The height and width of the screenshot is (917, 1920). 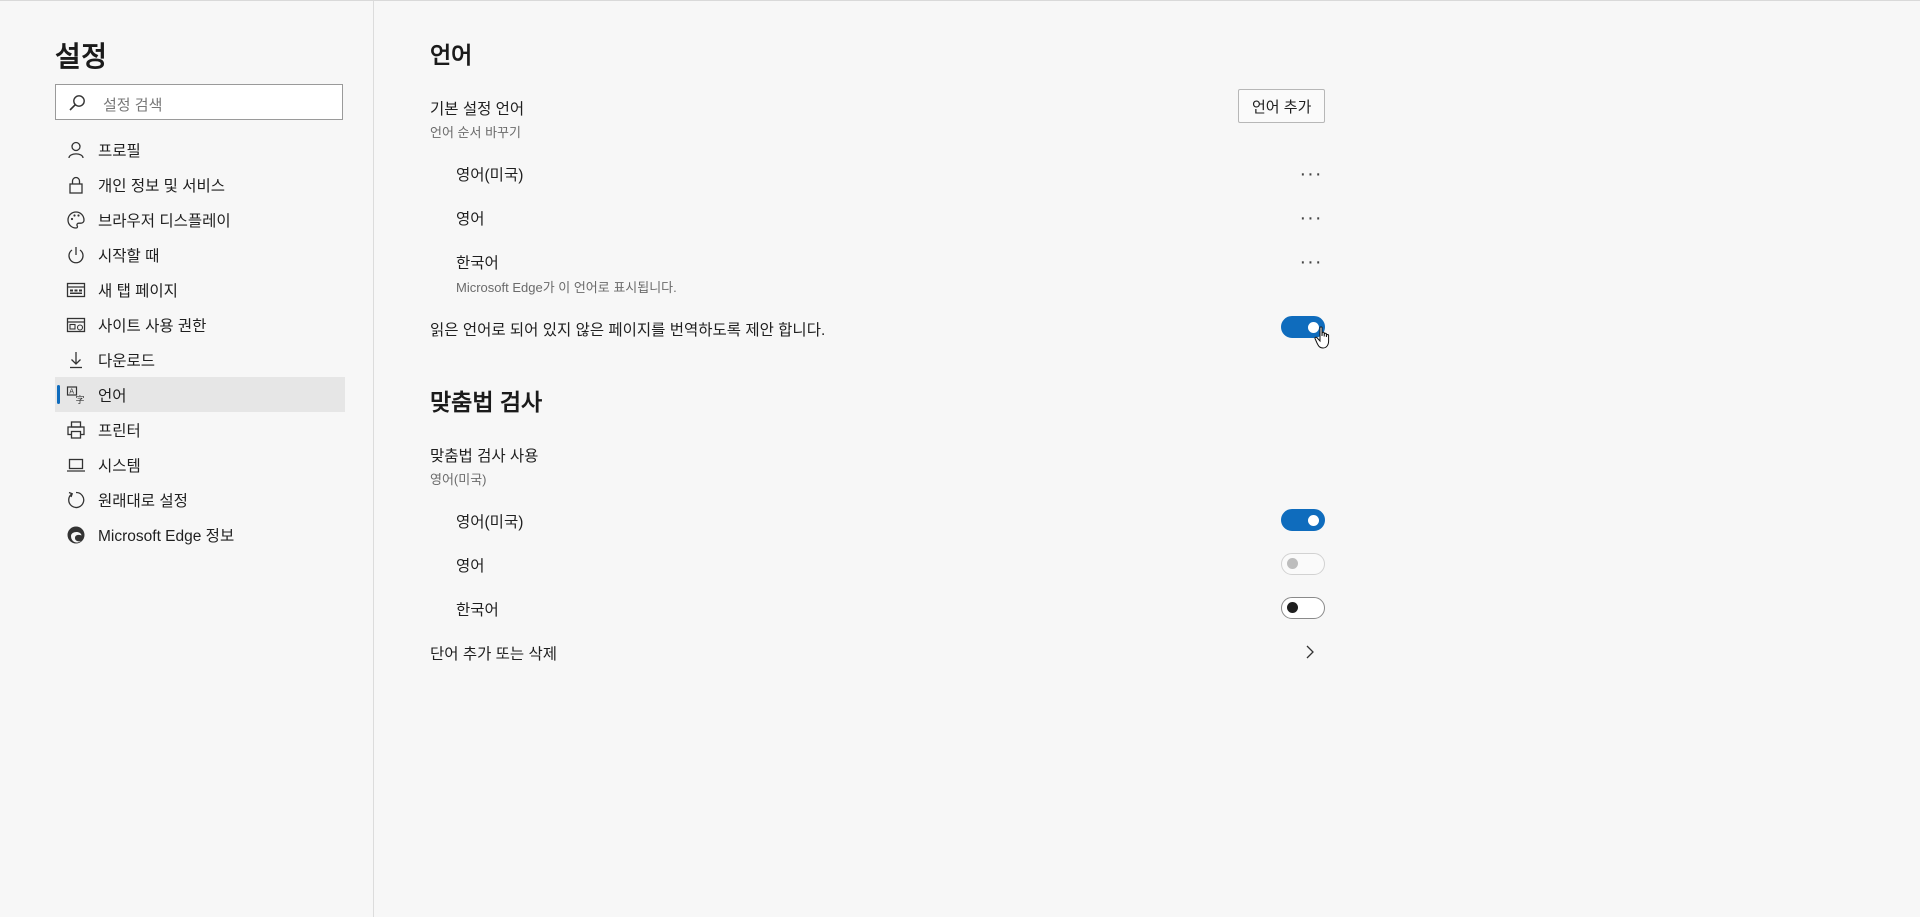 I want to click on language-heading: 언어, so click(x=451, y=55).